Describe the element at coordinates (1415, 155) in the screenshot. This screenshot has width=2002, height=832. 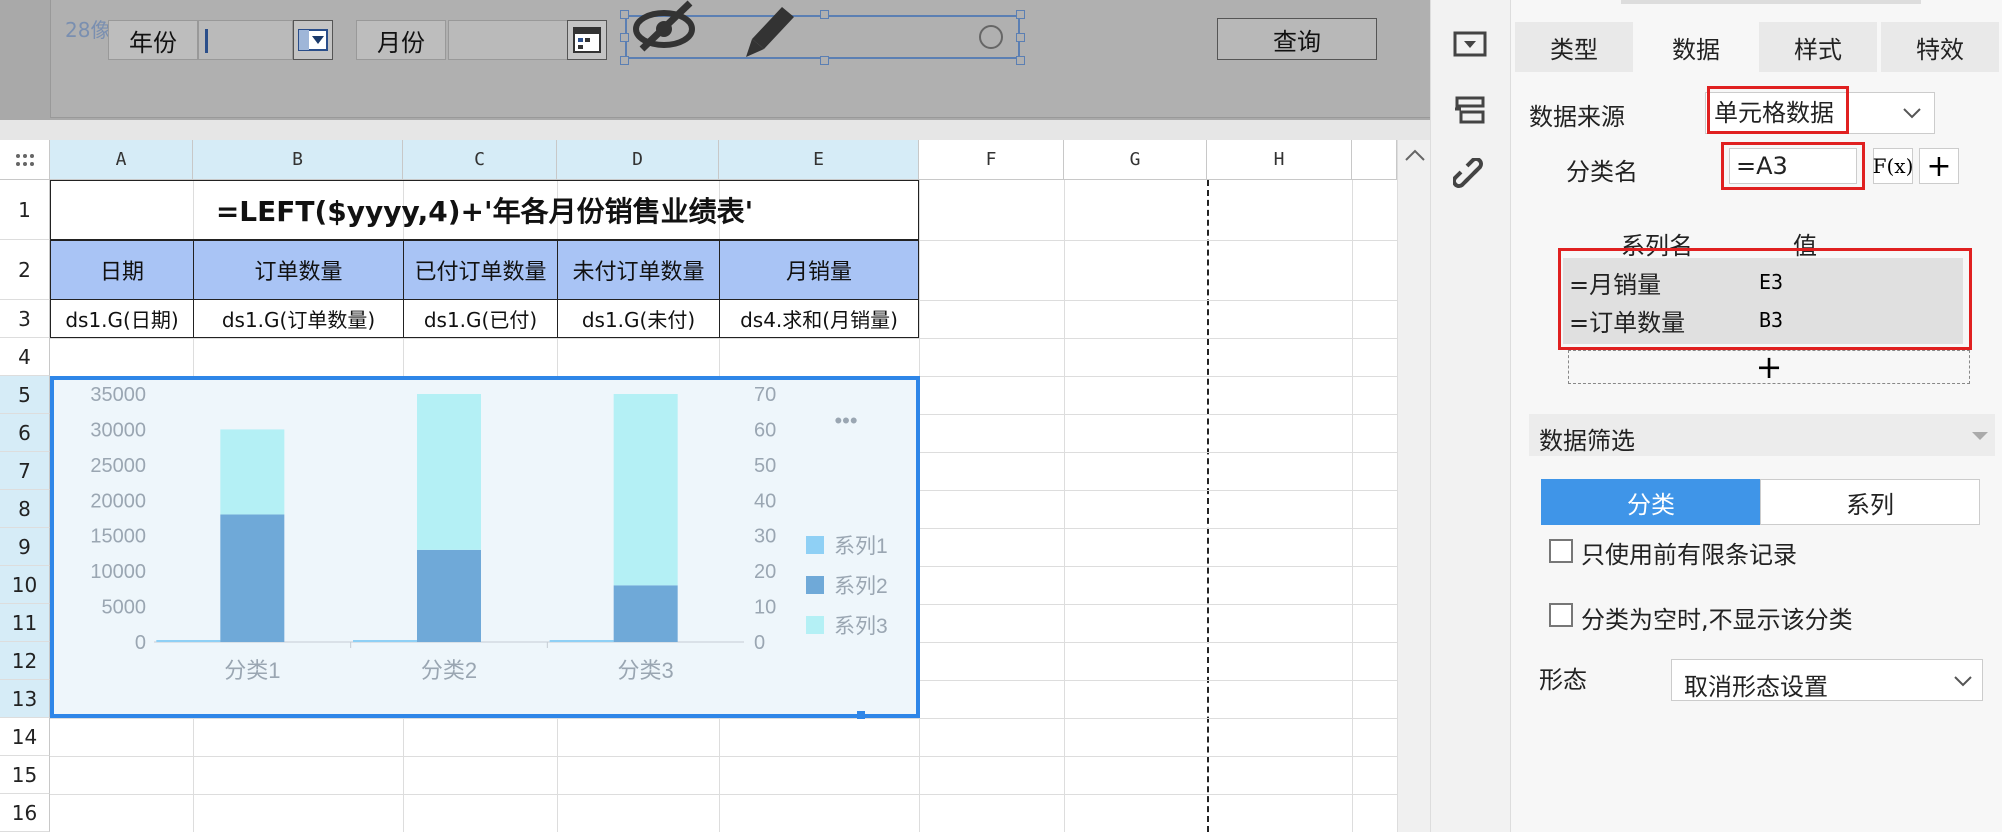
I see `chevron-up-icon` at that location.